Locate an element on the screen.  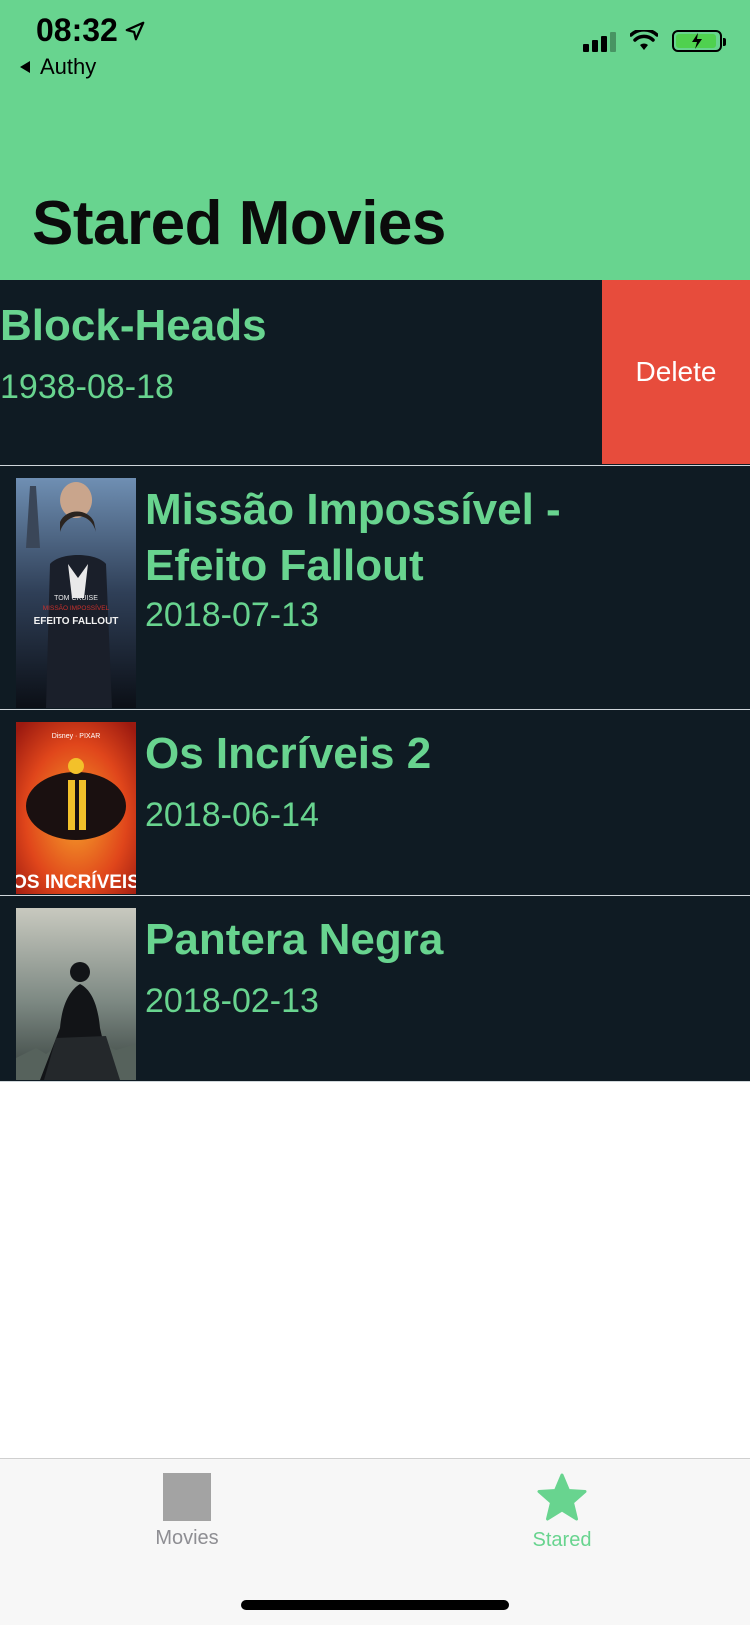
status-time: 08:32 is located at coordinates (77, 30).